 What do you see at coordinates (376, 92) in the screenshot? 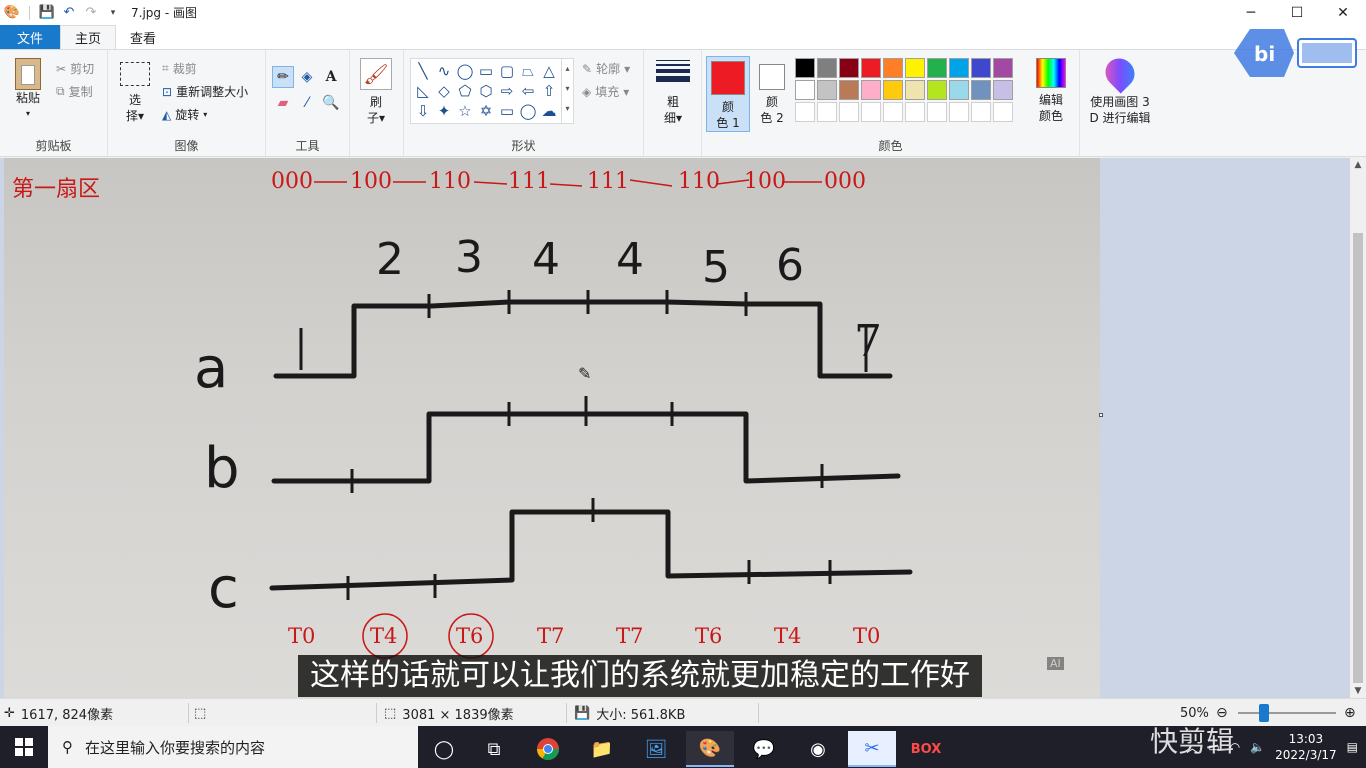
I see `brush-button: 🖌 刷 子▾` at bounding box center [376, 92].